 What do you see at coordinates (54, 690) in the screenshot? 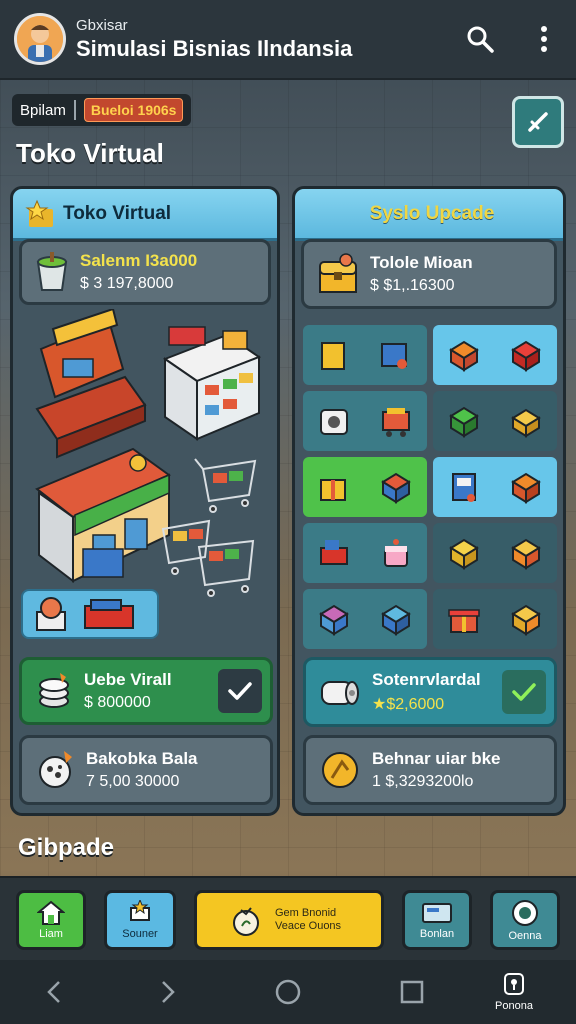
I see `coin-stack-icon` at bounding box center [54, 690].